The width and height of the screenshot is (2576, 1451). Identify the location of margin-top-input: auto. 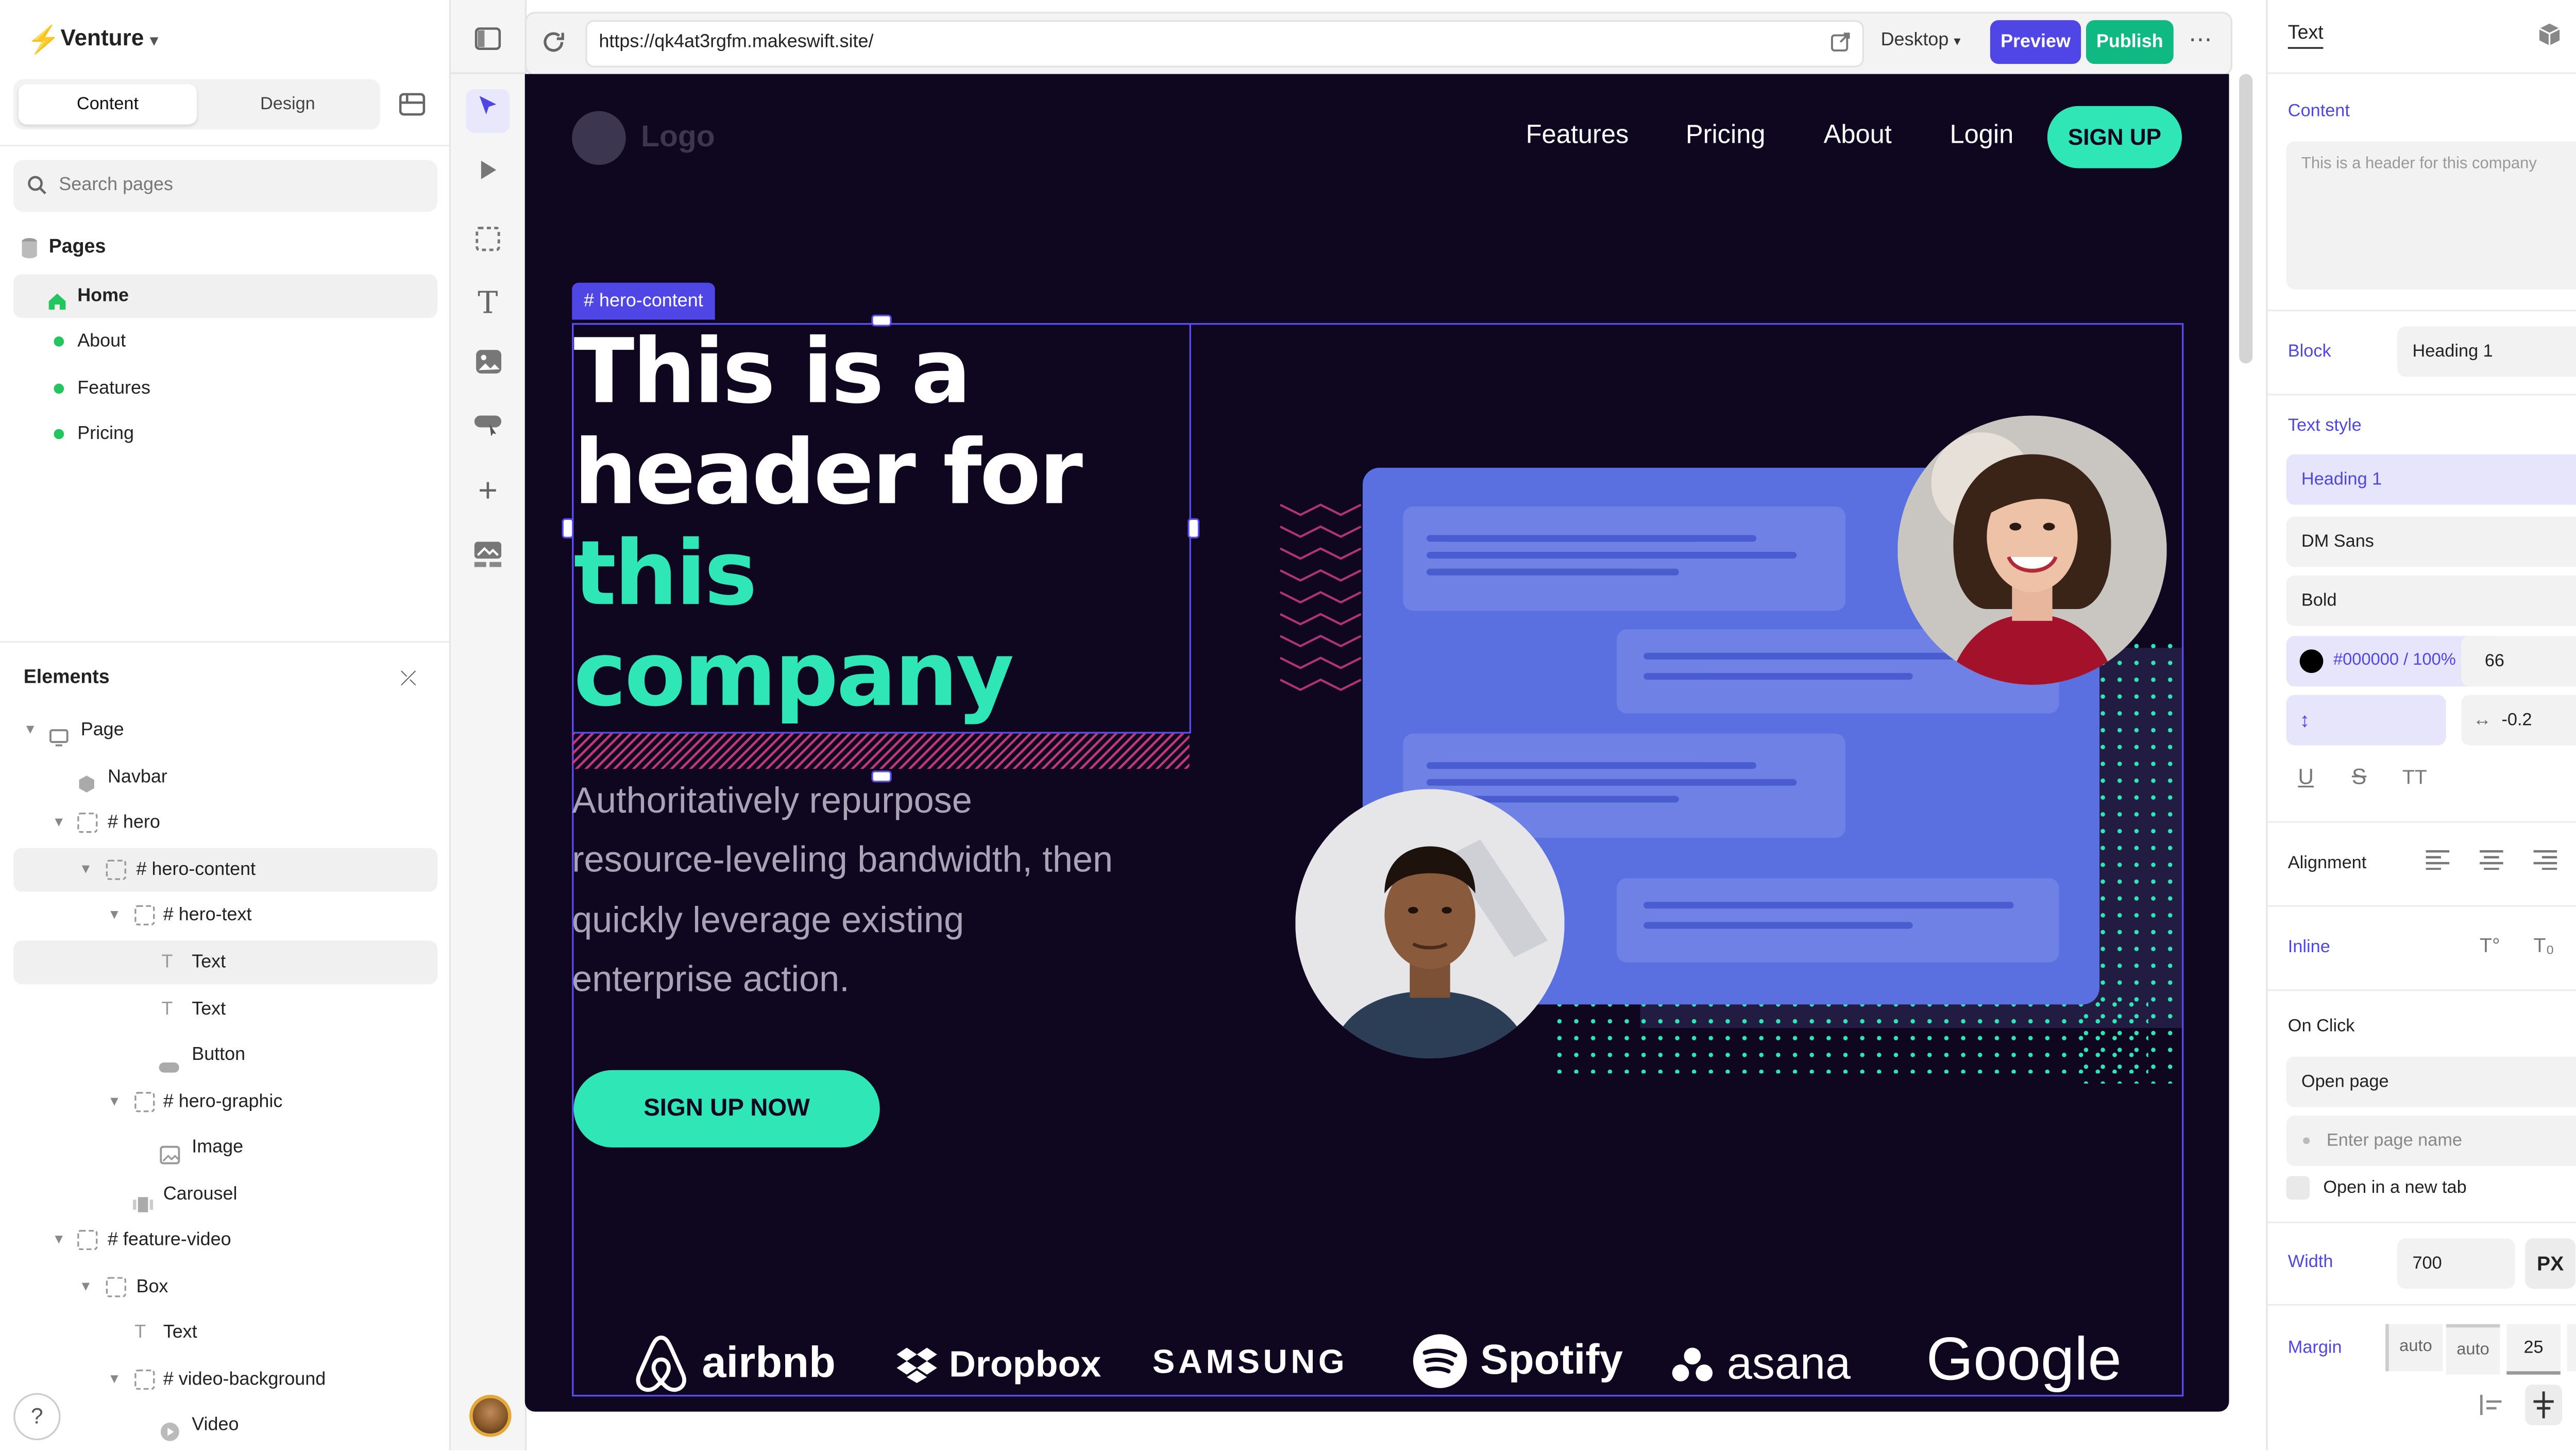
(2473, 1349).